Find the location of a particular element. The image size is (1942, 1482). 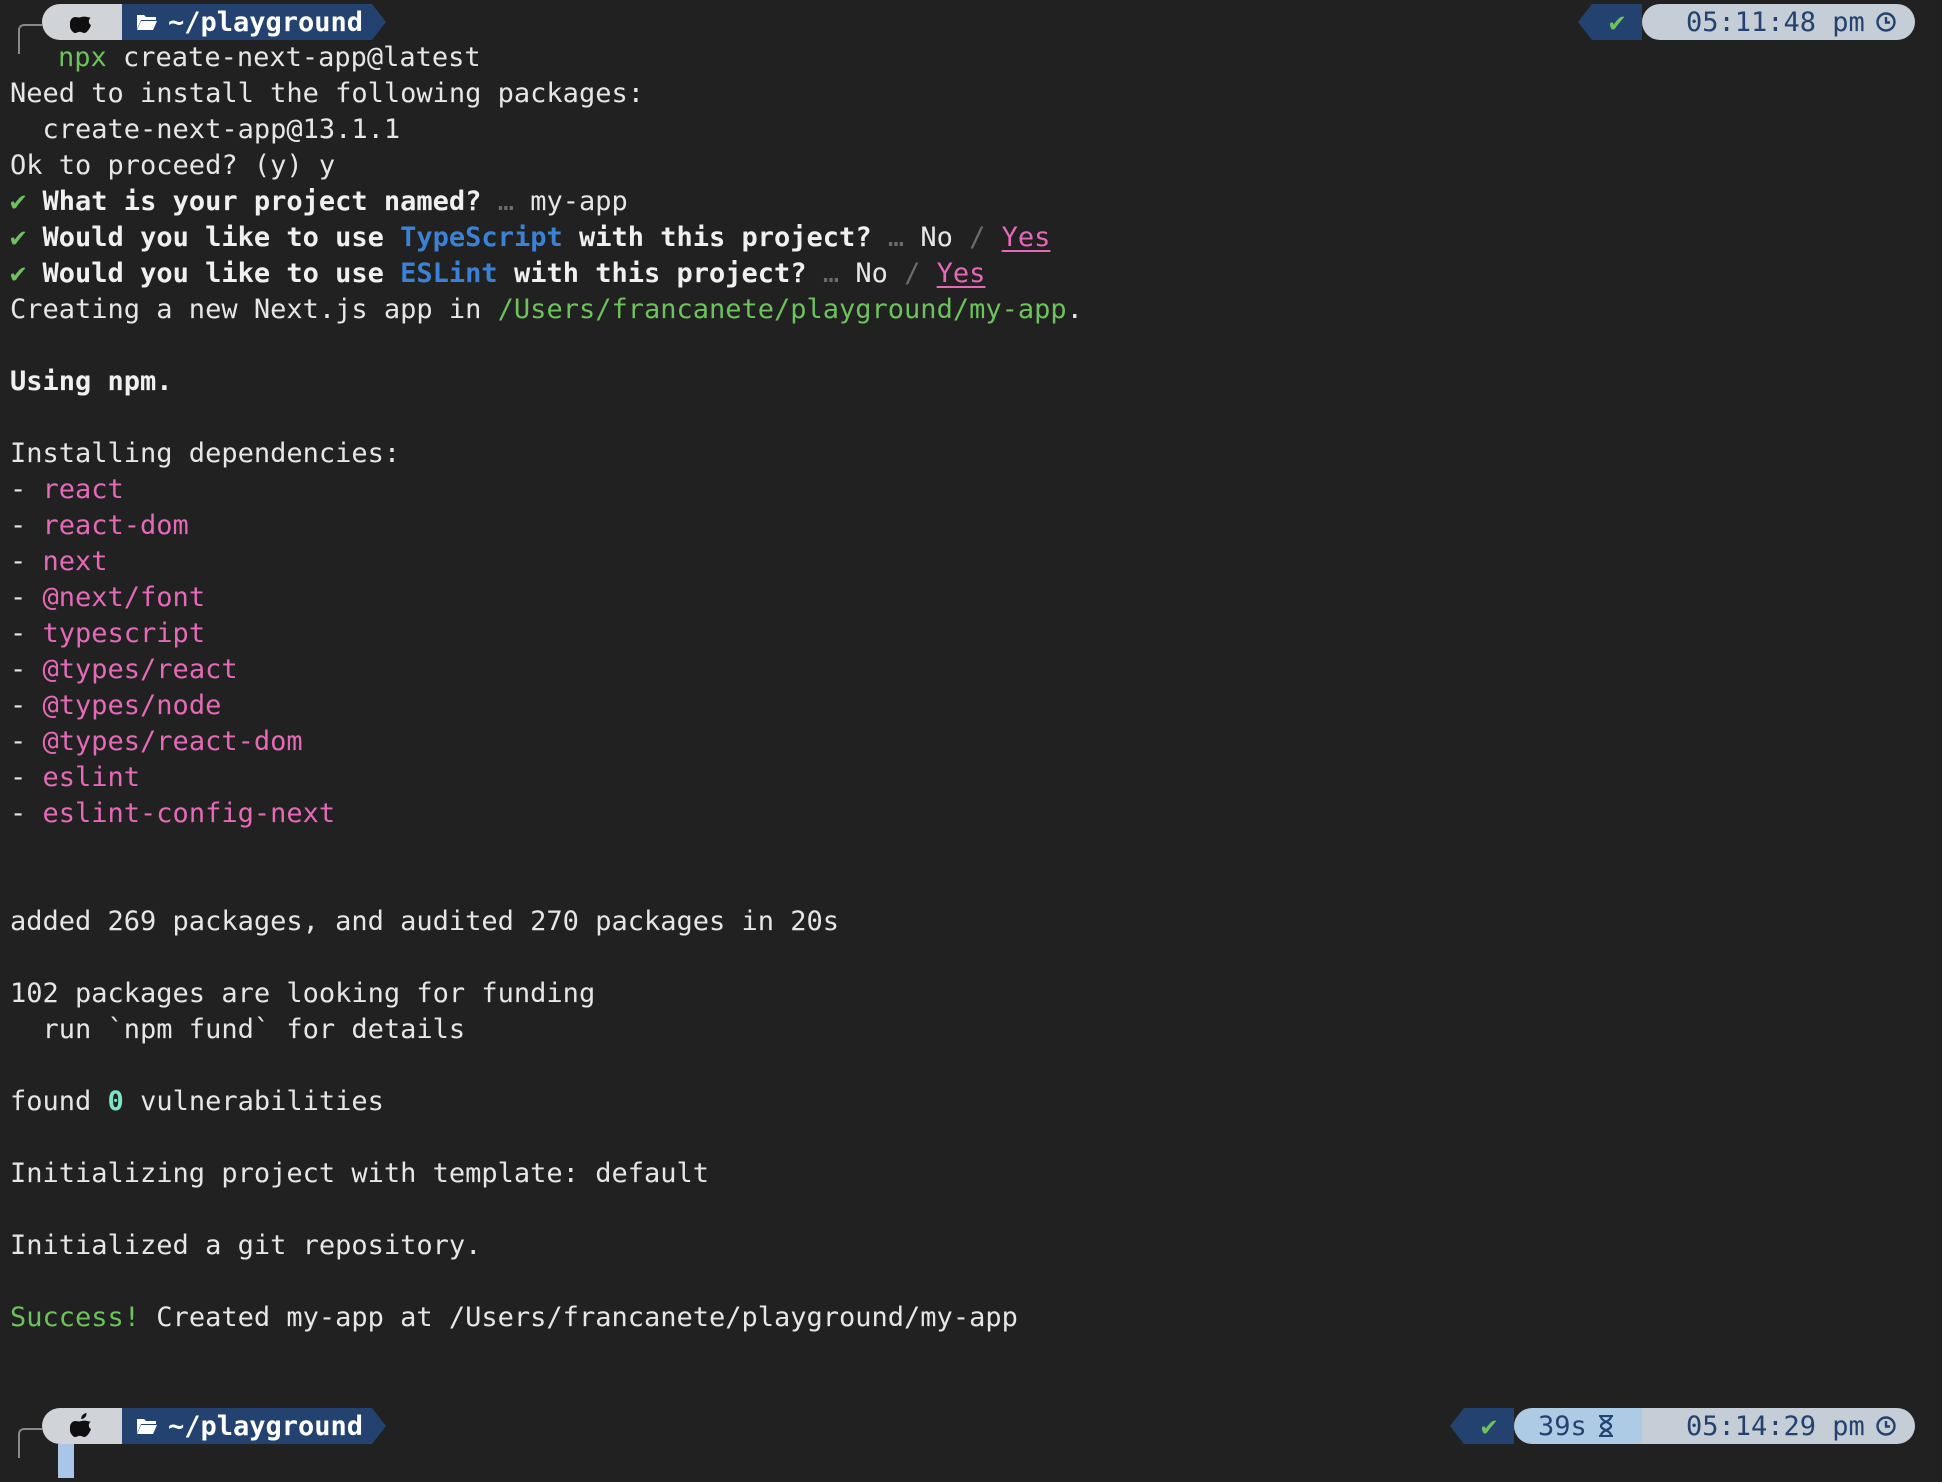

funding-line: 102 packages are looking for funding is located at coordinates (303, 993).